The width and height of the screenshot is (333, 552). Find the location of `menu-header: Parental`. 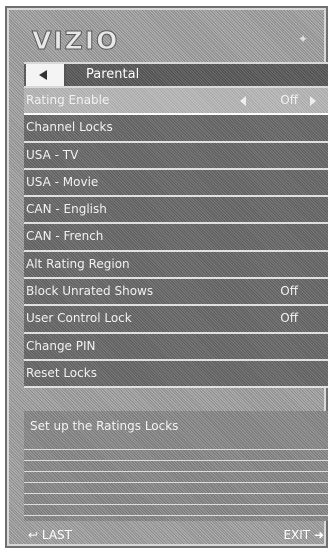

menu-header: Parental is located at coordinates (176, 75).